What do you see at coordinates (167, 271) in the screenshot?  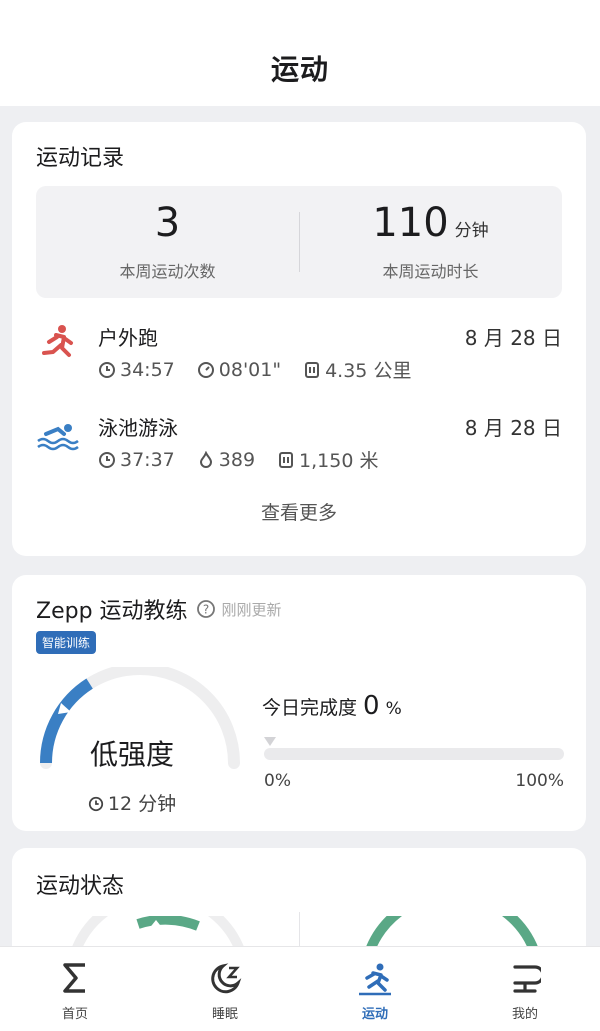 I see `weekly-count-label: 本周运动次数` at bounding box center [167, 271].